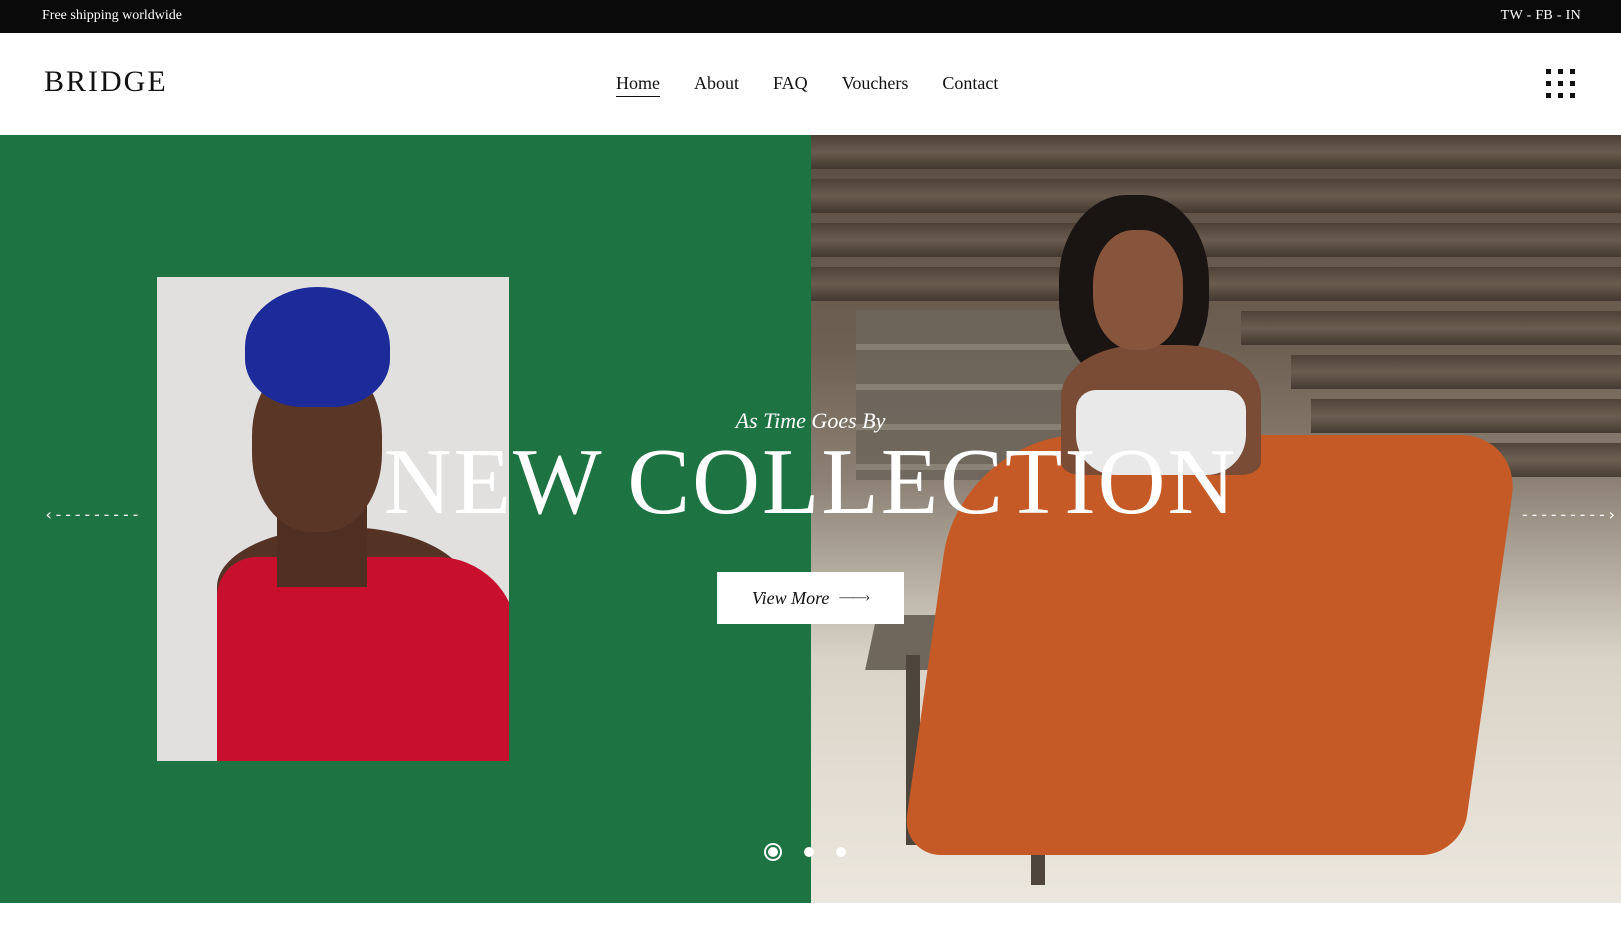  Describe the element at coordinates (112, 15) in the screenshot. I see `shipping-notice: Free shipping worldwide` at that location.